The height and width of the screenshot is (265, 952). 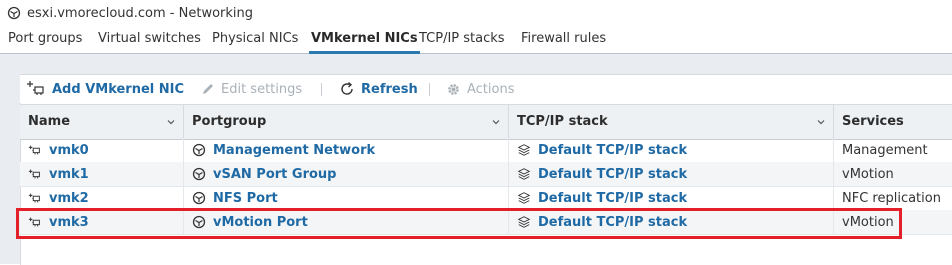 What do you see at coordinates (462, 39) in the screenshot?
I see `tab-tcpip-stacks: TCP/IP stacks` at bounding box center [462, 39].